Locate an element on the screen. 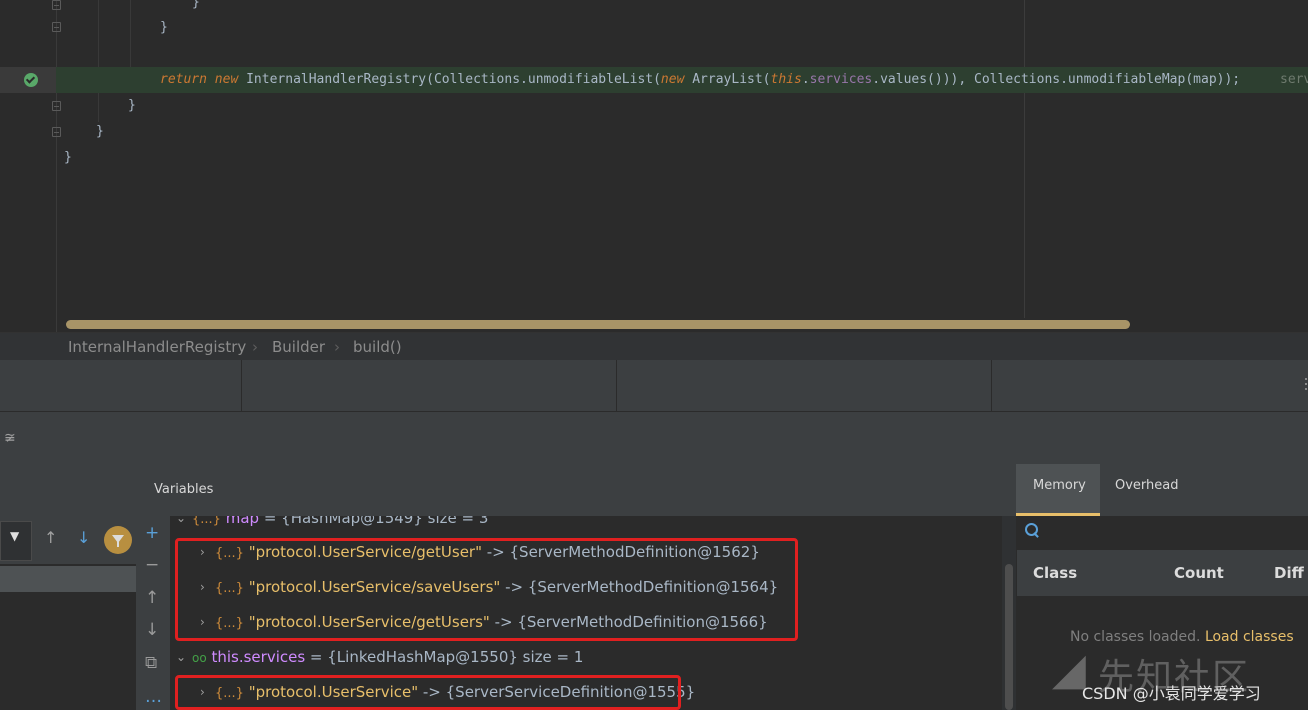 This screenshot has width=1308, height=710. code-token-map: map is located at coordinates (1205, 79).